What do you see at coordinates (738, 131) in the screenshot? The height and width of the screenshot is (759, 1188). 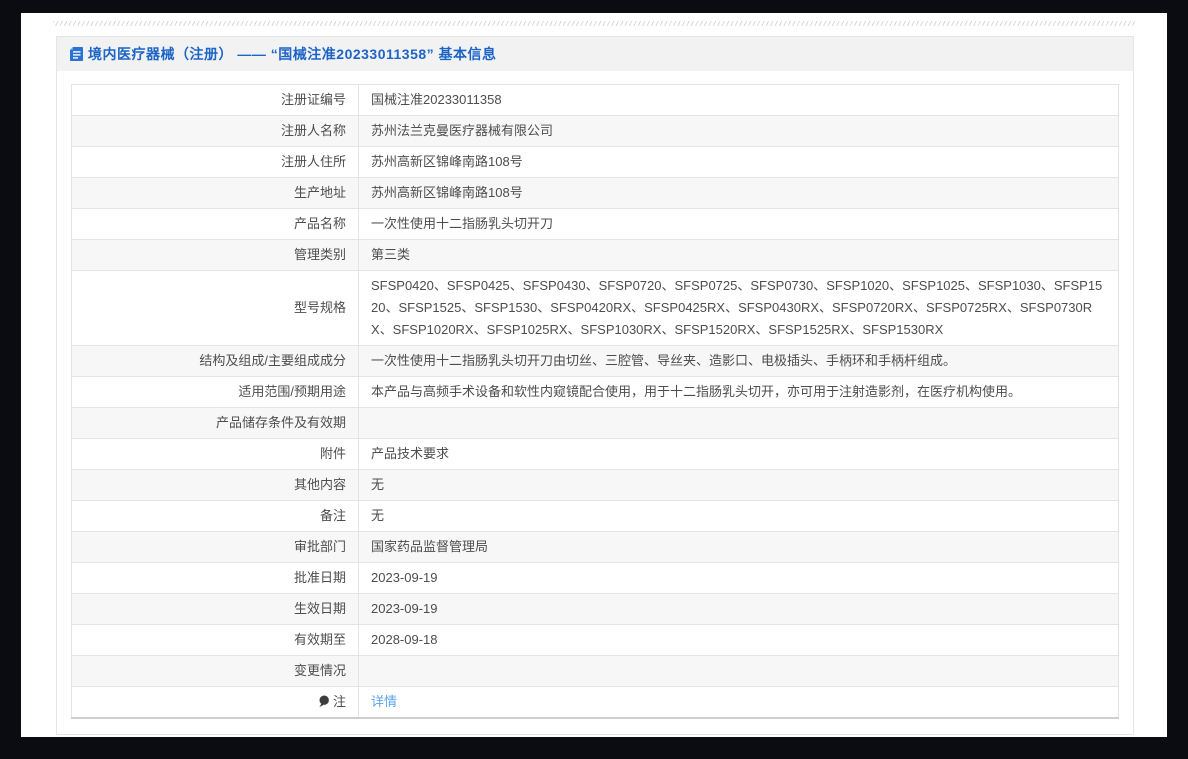 I see `row-value: 苏州法兰克曼医疗器械有限公司` at bounding box center [738, 131].